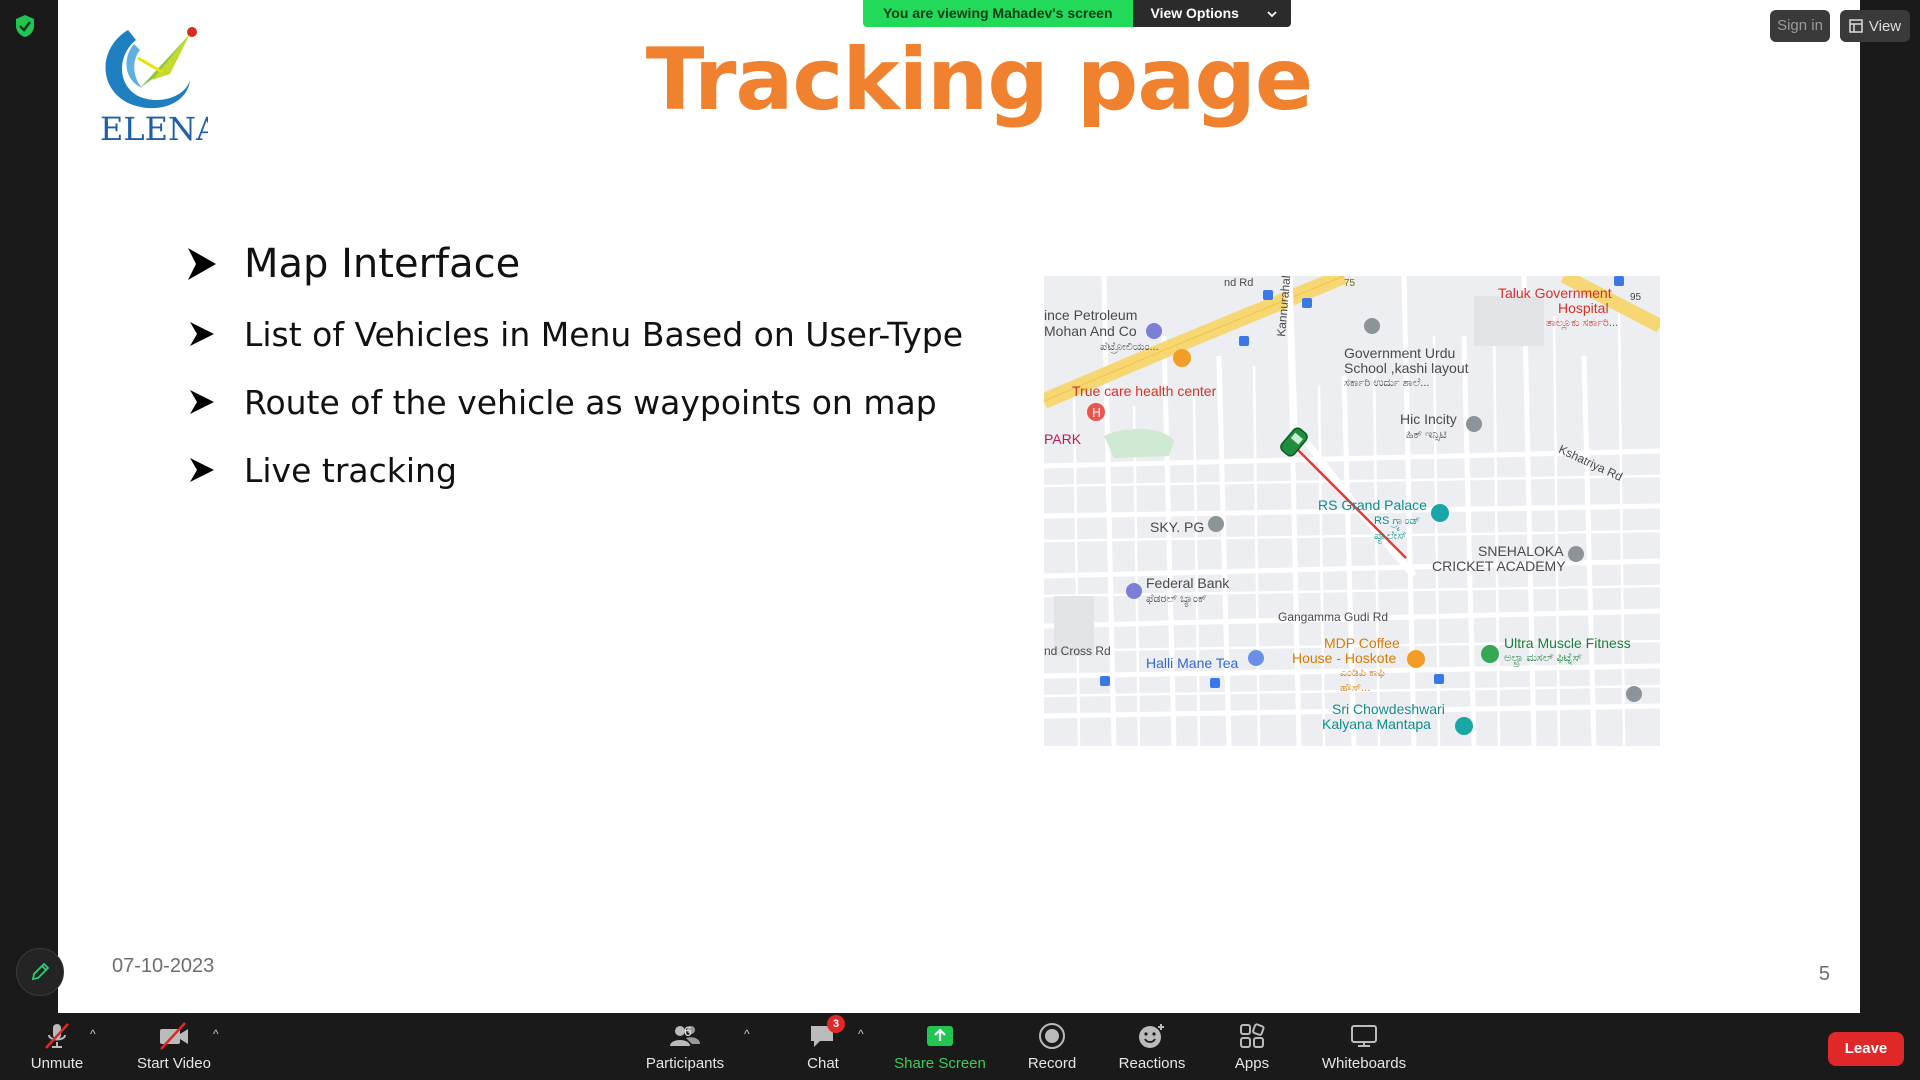  Describe the element at coordinates (596, 264) in the screenshot. I see `bullet-item: Map Interface` at that location.